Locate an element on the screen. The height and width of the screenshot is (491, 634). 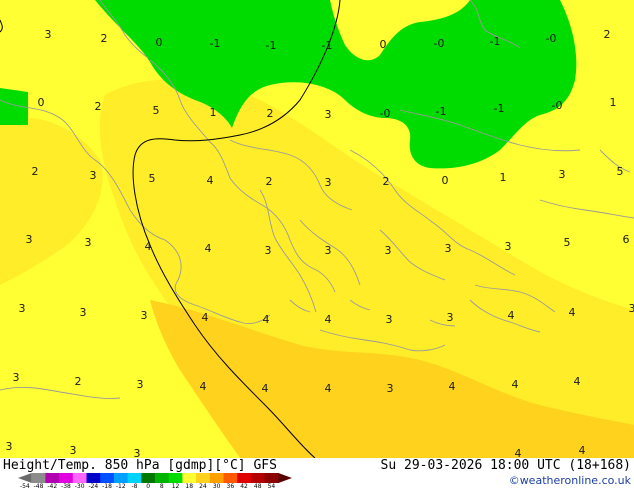
credit-link: ©weatheronline.co.uk is located at coordinates (570, 480).